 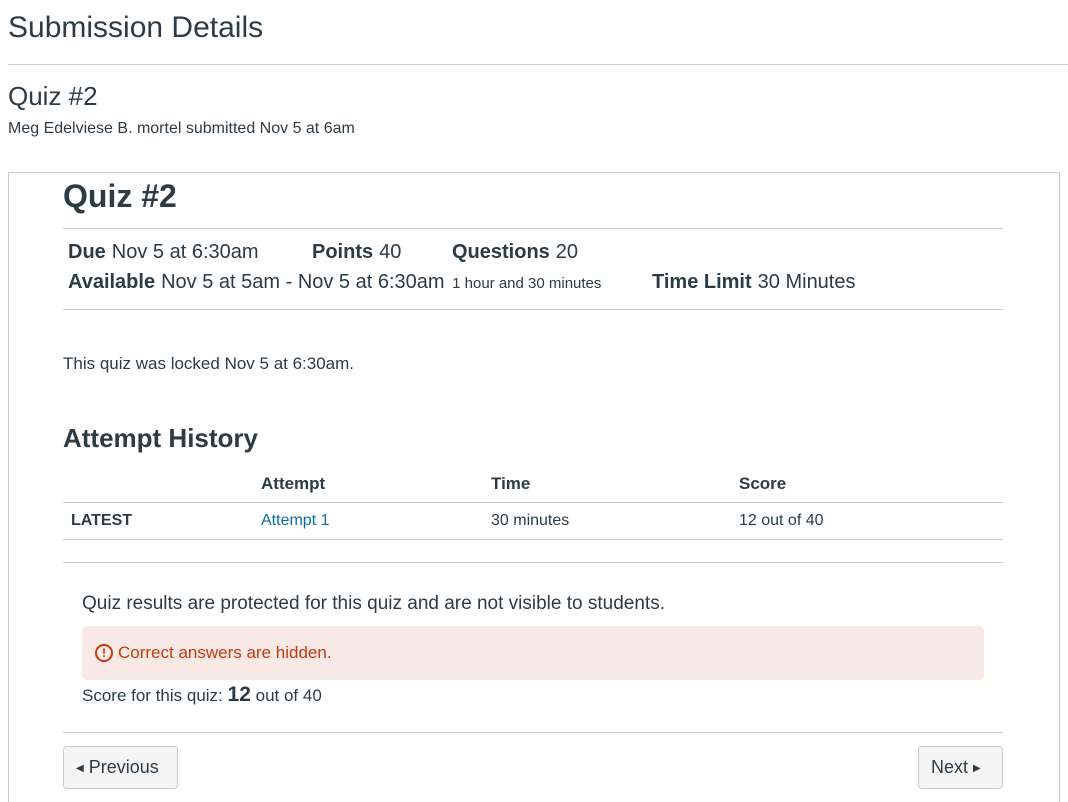 What do you see at coordinates (538, 64) in the screenshot?
I see `header-divider` at bounding box center [538, 64].